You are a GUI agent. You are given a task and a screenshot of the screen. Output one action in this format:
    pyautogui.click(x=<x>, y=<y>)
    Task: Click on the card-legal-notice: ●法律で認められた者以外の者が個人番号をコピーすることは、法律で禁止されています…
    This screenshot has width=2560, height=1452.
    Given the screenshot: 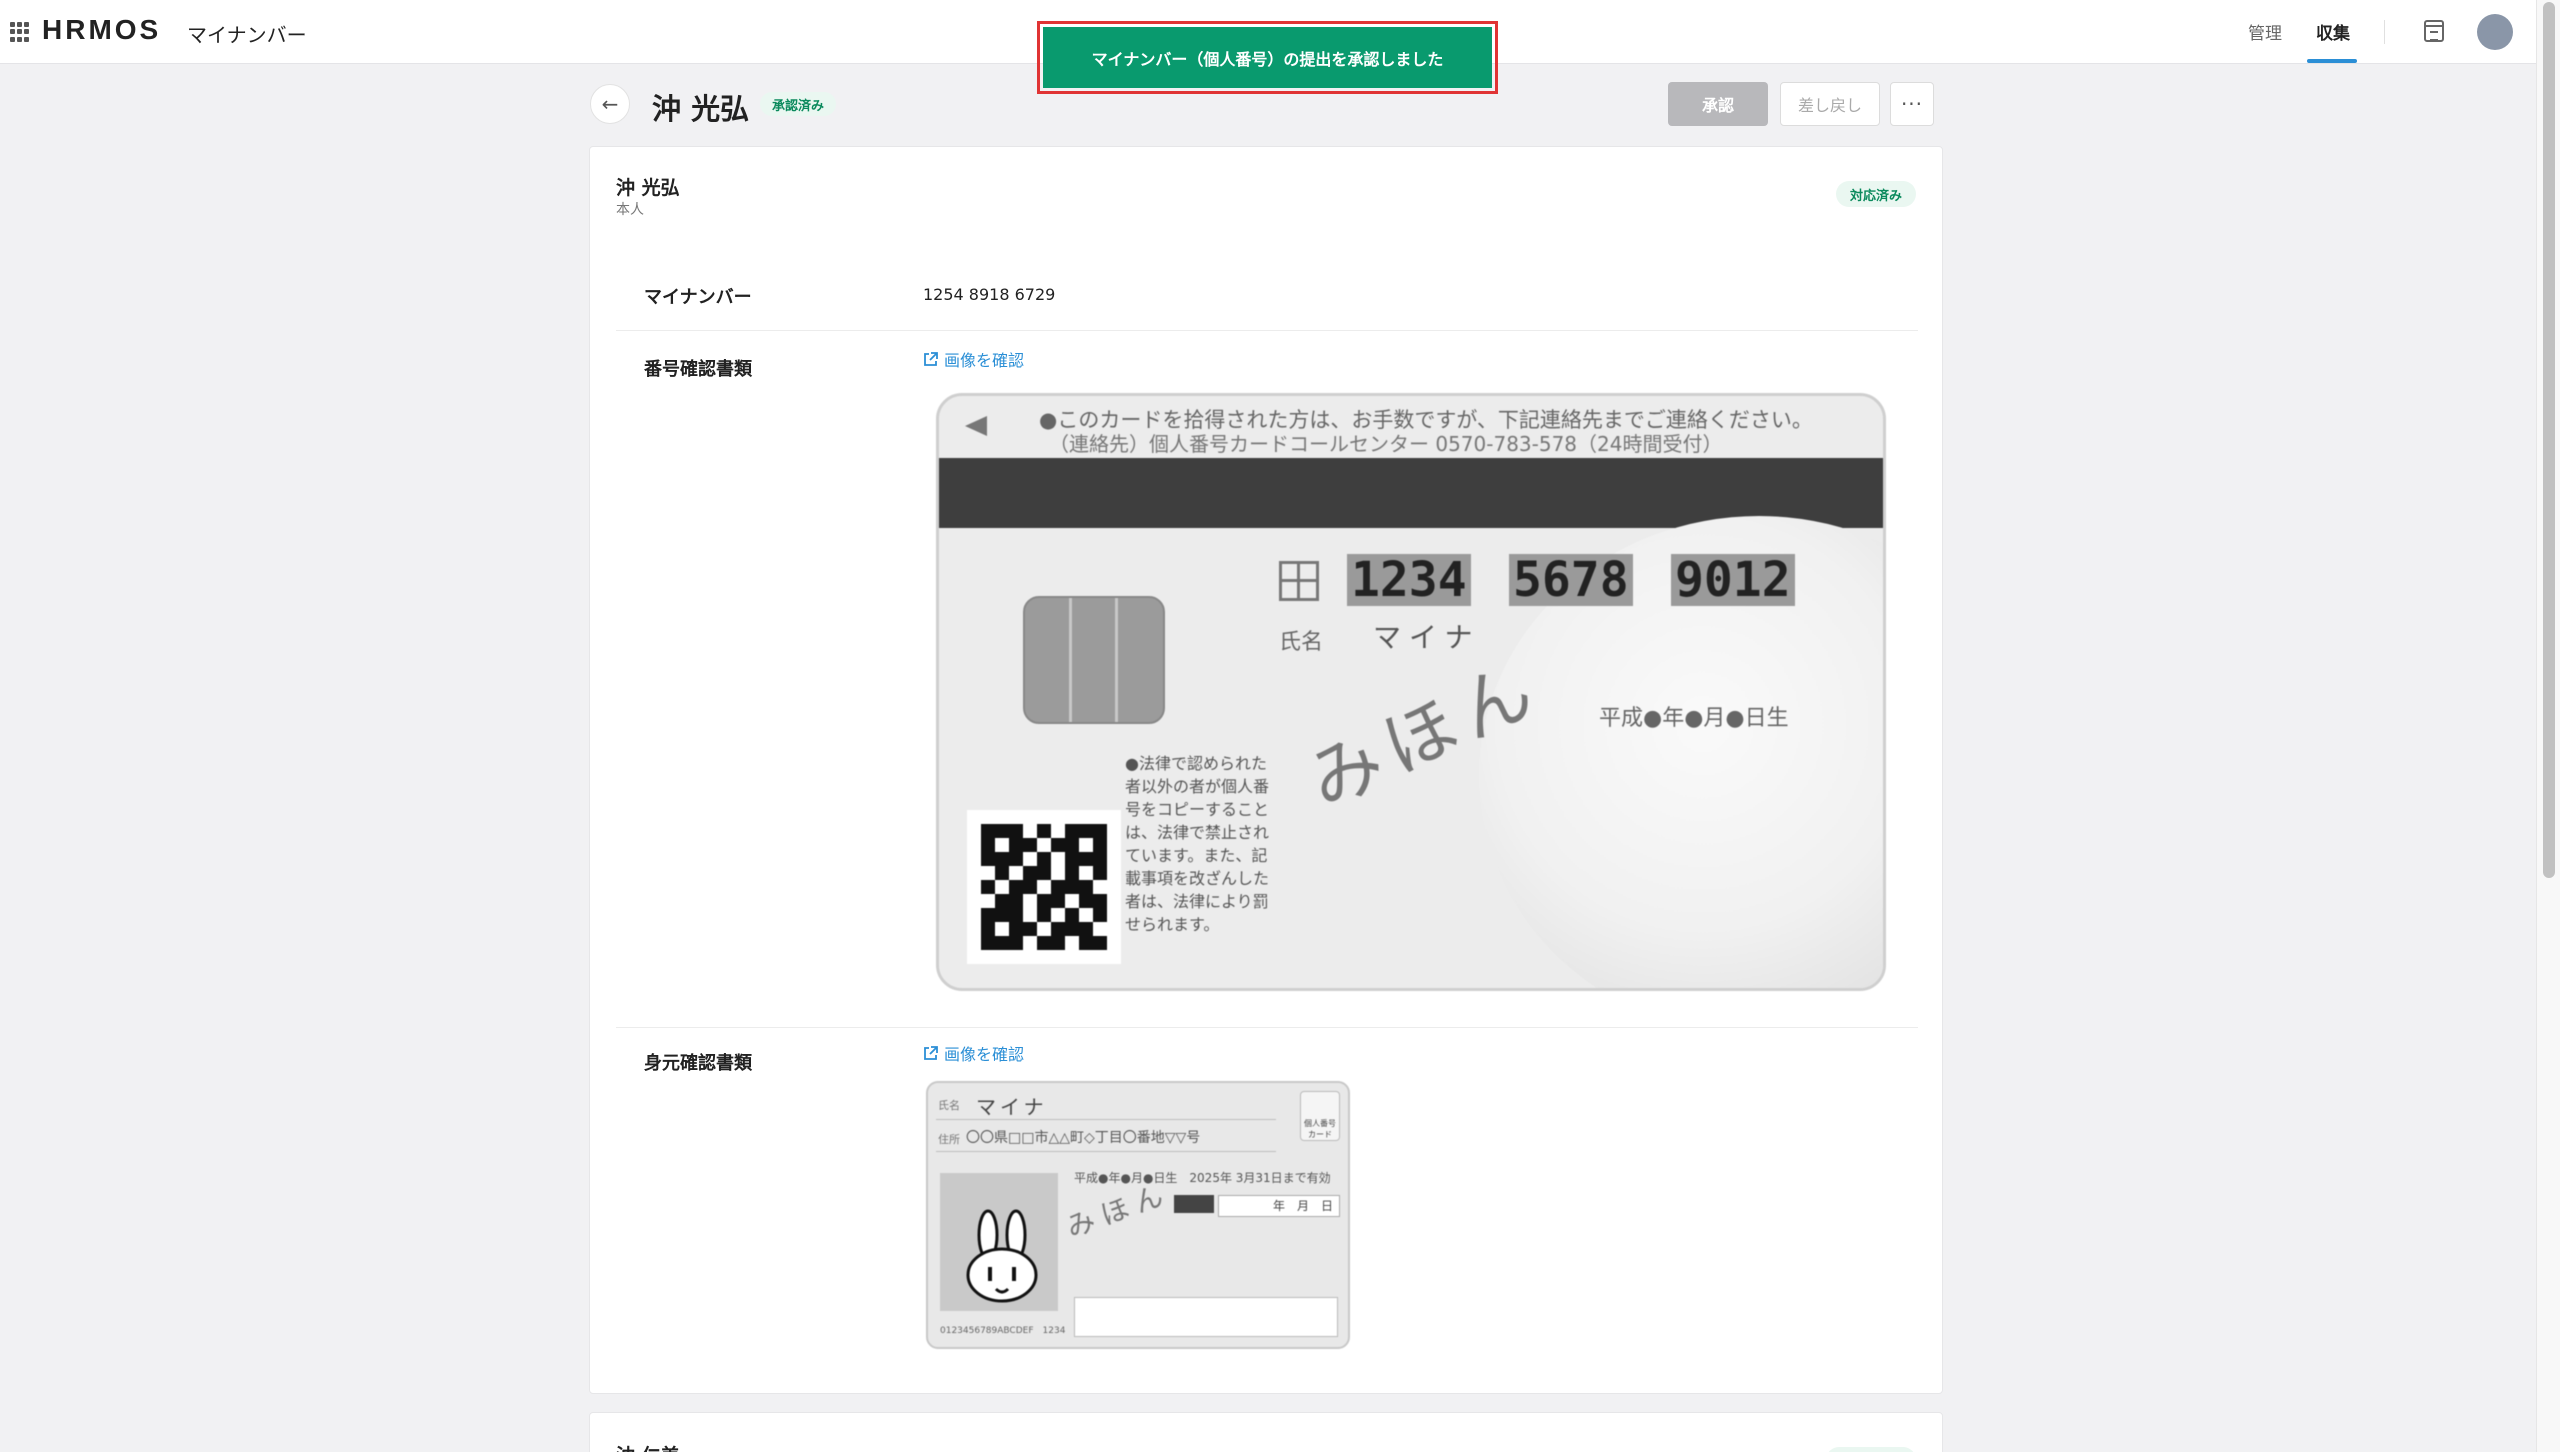 What is the action you would take?
    pyautogui.click(x=1197, y=844)
    